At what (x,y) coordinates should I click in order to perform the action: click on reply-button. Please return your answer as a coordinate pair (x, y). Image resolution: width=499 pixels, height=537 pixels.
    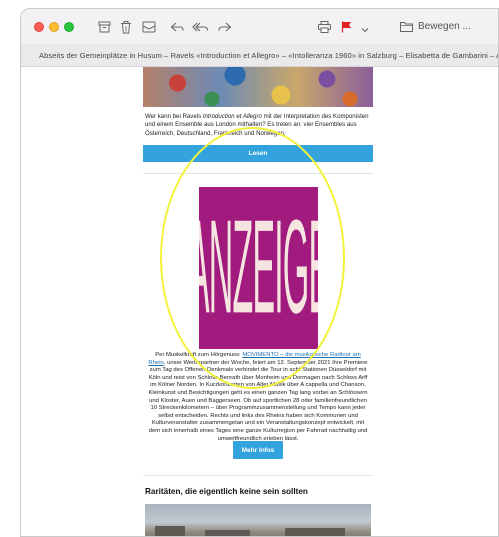
    Looking at the image, I should click on (177, 27).